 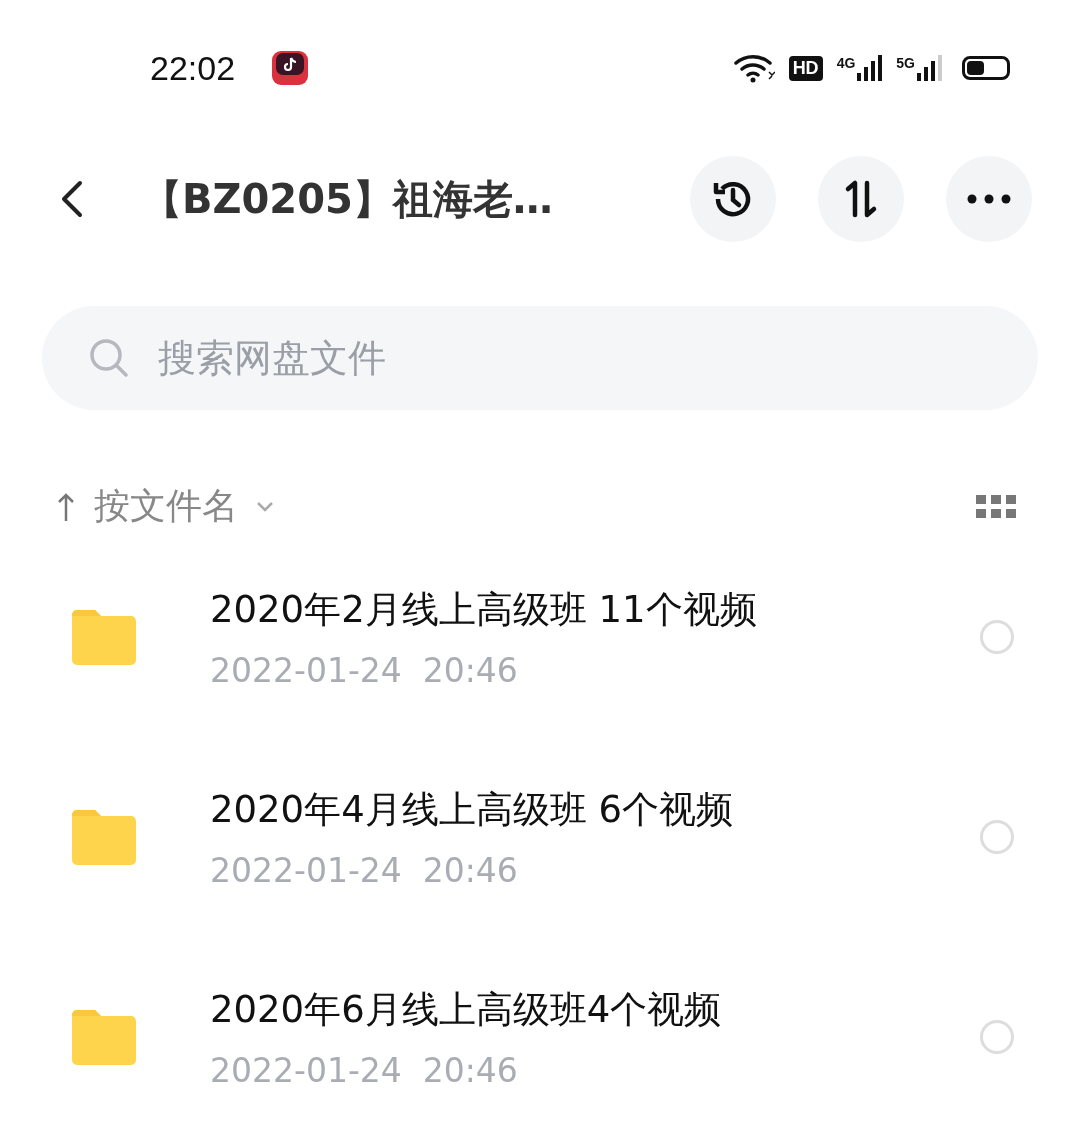 What do you see at coordinates (265, 506) in the screenshot?
I see `chevron-down-icon` at bounding box center [265, 506].